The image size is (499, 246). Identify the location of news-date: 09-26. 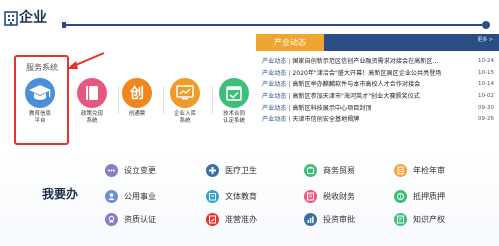
(485, 120).